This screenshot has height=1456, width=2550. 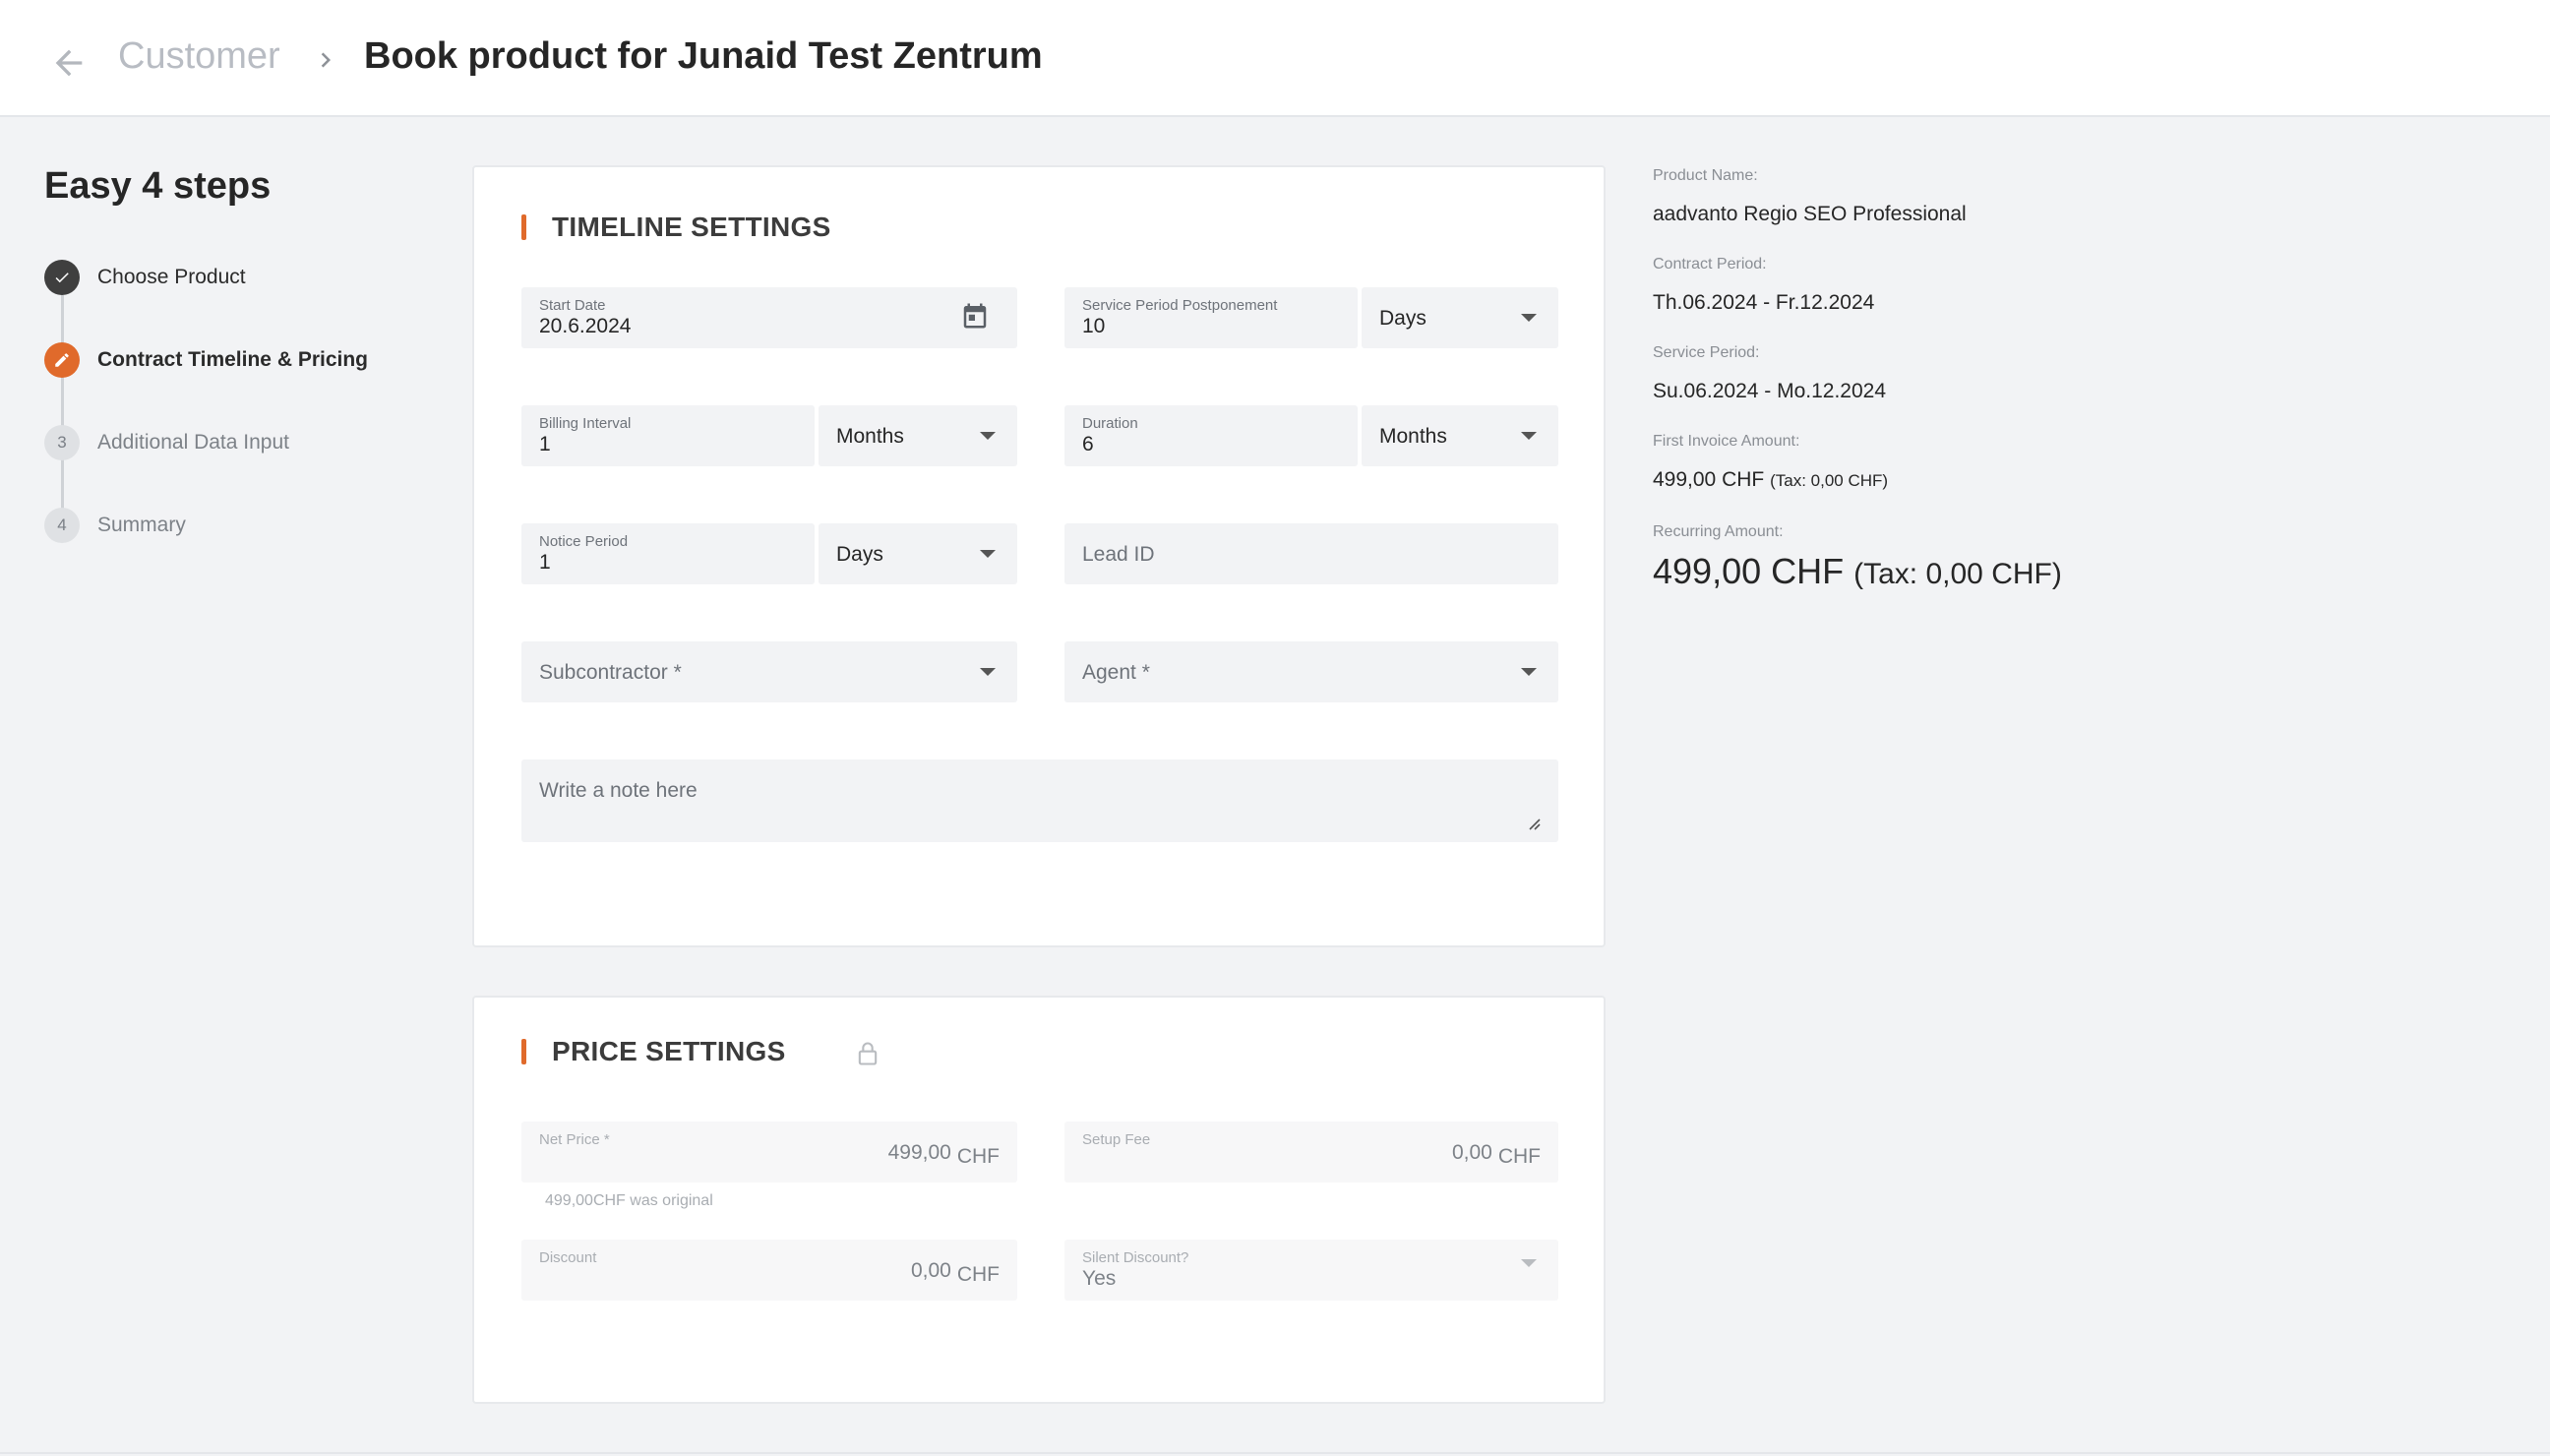 I want to click on recurring-amount: 499,00 CHF, so click(x=1749, y=571).